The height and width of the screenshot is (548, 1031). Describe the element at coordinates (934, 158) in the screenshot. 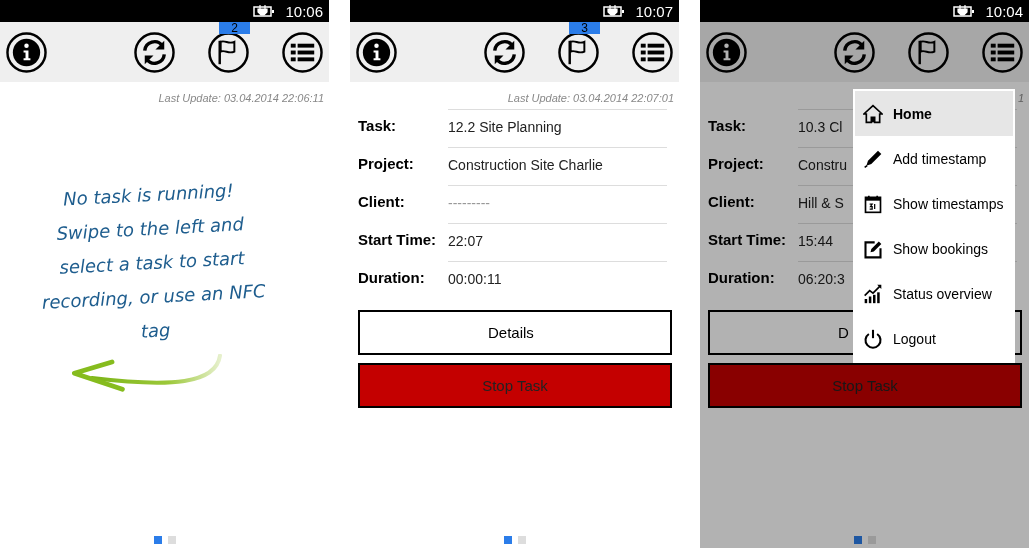

I see `menu-item: Add timestamp` at that location.